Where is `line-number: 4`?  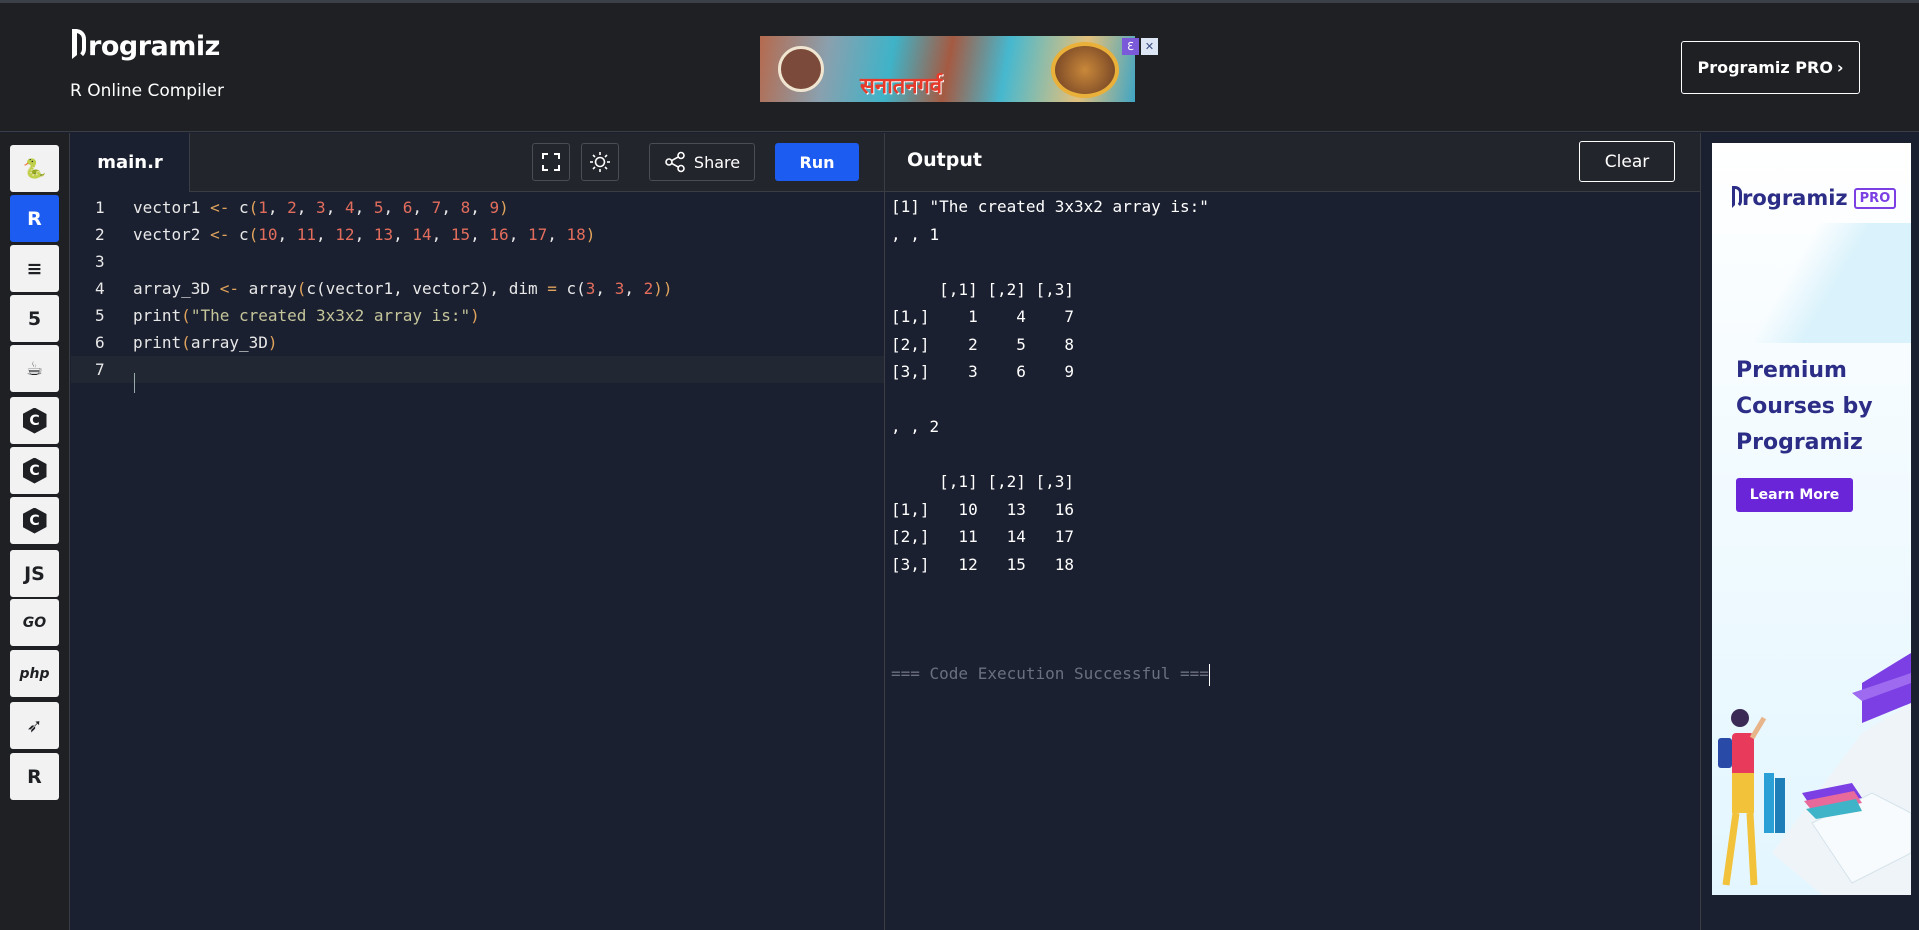
line-number: 4 is located at coordinates (100, 288).